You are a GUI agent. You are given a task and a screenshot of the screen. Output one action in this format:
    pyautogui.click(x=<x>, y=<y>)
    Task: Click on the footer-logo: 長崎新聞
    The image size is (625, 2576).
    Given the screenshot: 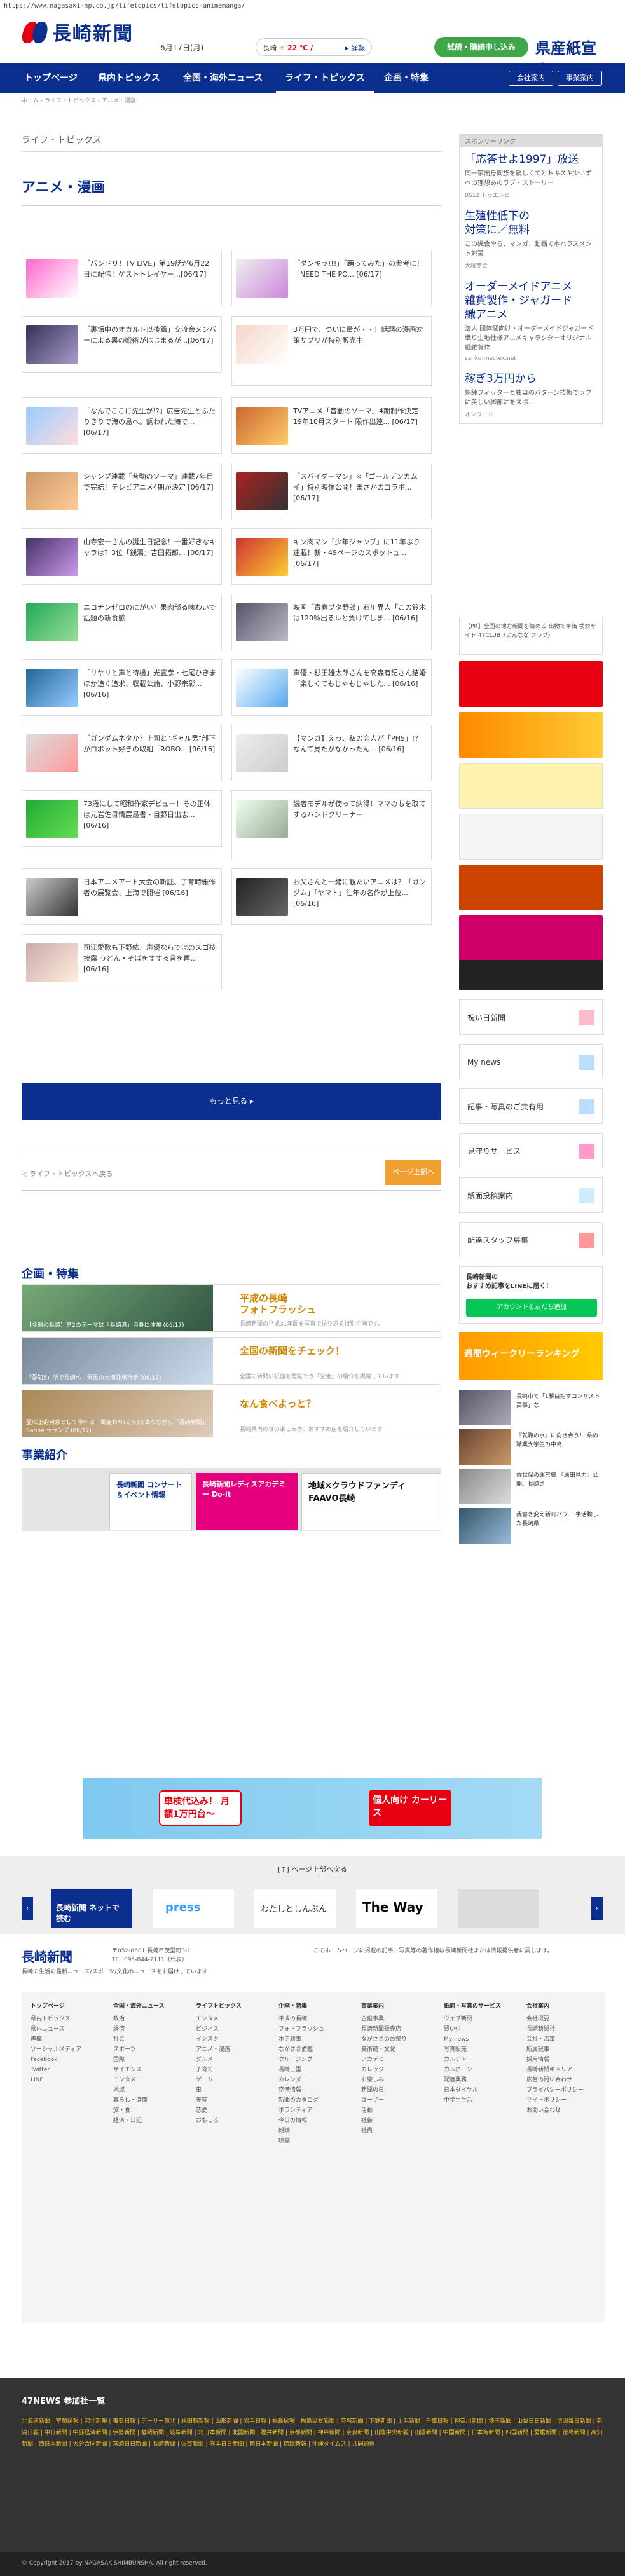 What is the action you would take?
    pyautogui.click(x=47, y=1956)
    